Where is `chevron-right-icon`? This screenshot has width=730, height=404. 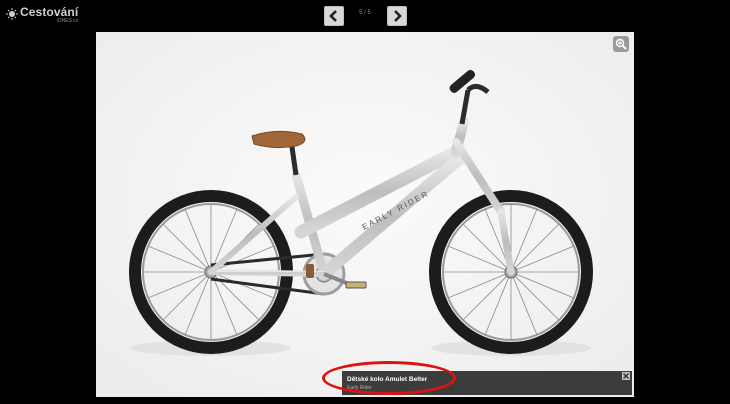
chevron-right-icon is located at coordinates (398, 16).